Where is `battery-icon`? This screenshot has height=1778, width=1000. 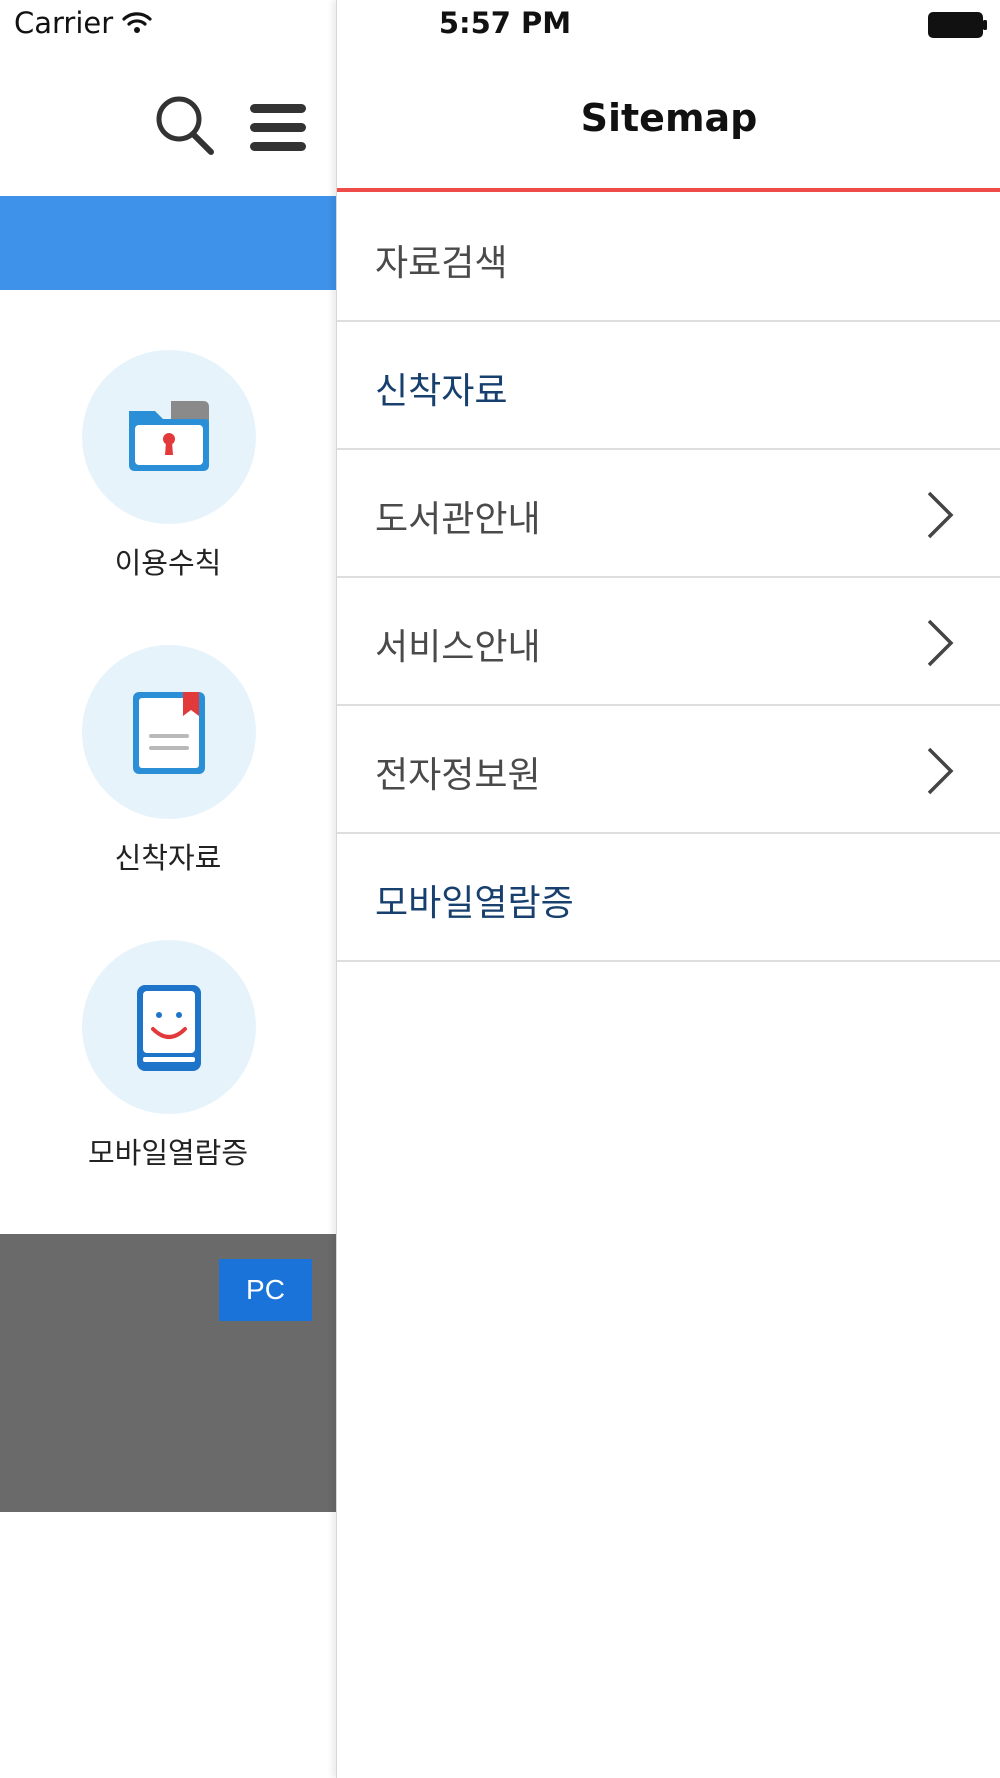
battery-icon is located at coordinates (957, 25).